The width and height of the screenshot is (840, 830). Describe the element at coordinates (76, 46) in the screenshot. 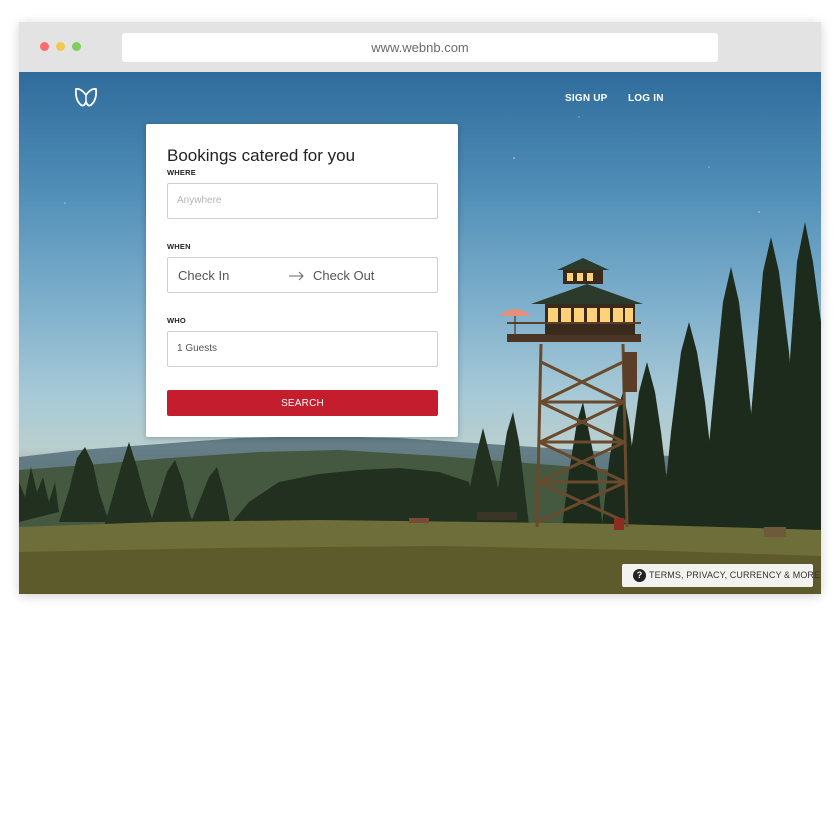

I see `maximize-window-button` at that location.